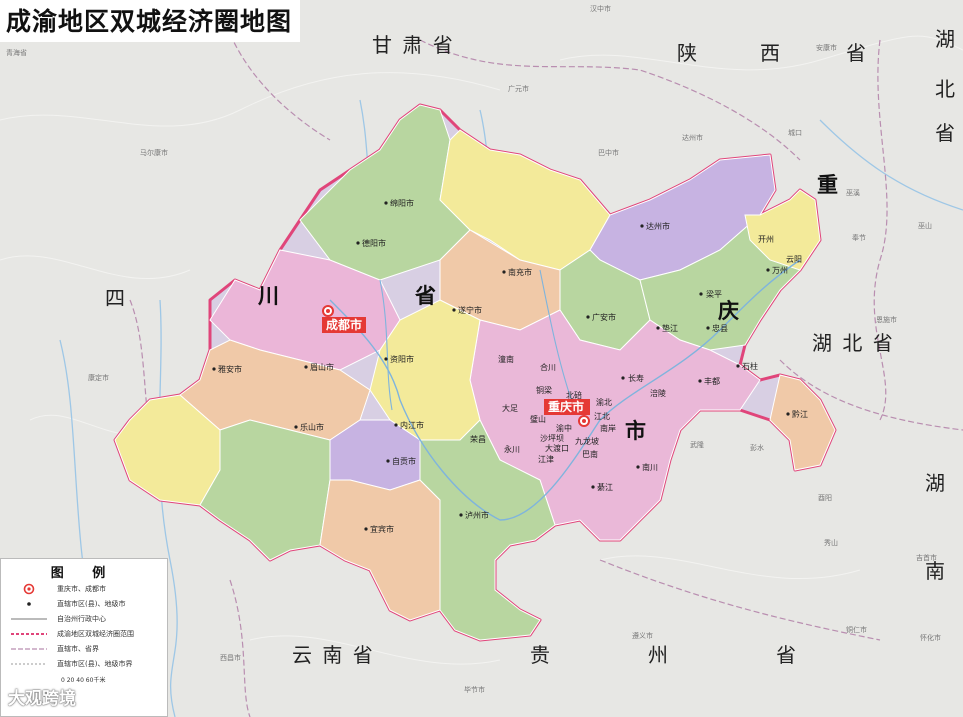 This screenshot has height=717, width=963. What do you see at coordinates (333, 655) in the screenshot?
I see `label-yunnan: 云 南 省` at bounding box center [333, 655].